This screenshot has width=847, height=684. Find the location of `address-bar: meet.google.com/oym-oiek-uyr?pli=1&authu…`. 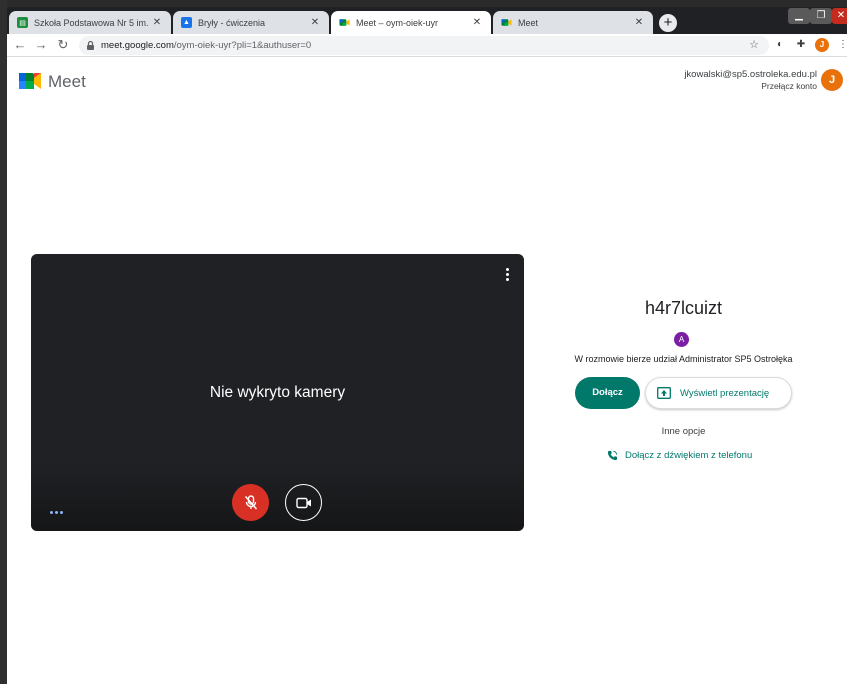

address-bar: meet.google.com/oym-oiek-uyr?pli=1&authu… is located at coordinates (424, 45).